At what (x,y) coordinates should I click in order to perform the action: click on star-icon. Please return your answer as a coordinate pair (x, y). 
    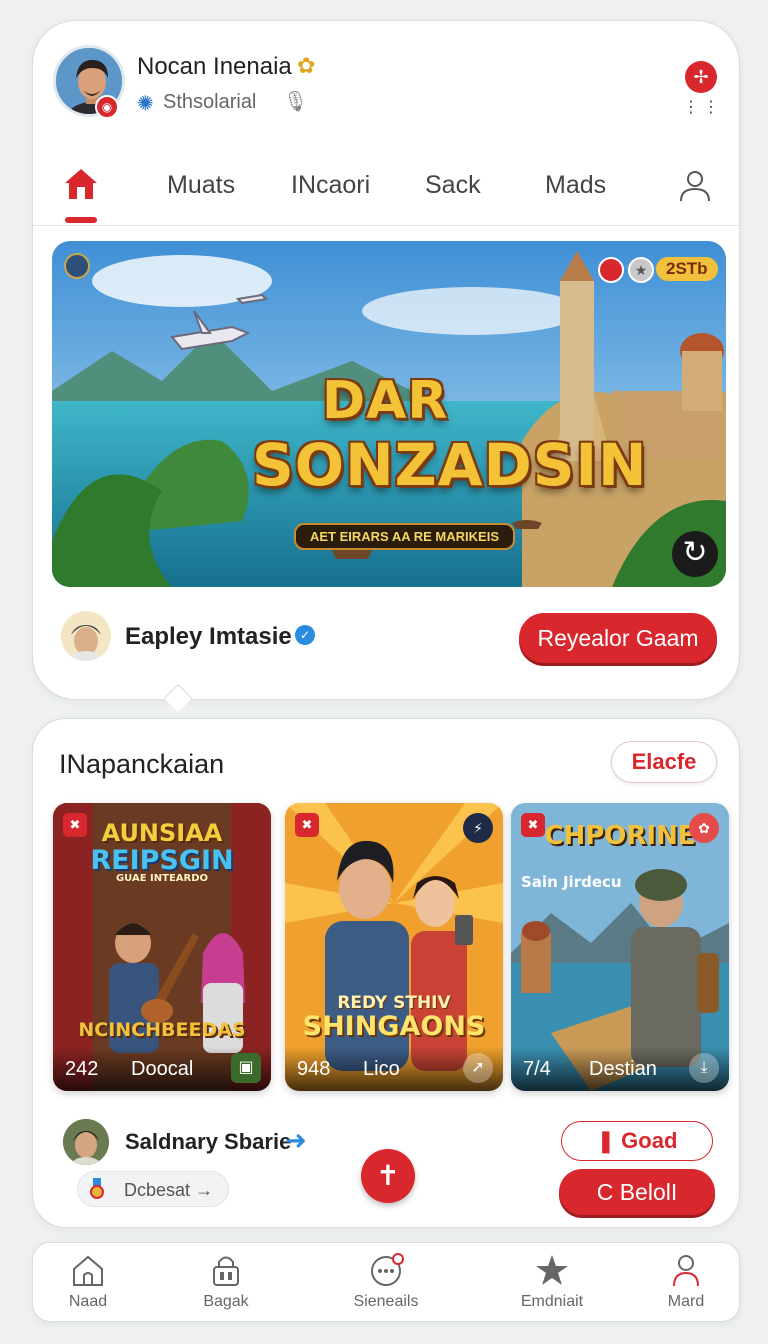
    Looking at the image, I should click on (552, 1270).